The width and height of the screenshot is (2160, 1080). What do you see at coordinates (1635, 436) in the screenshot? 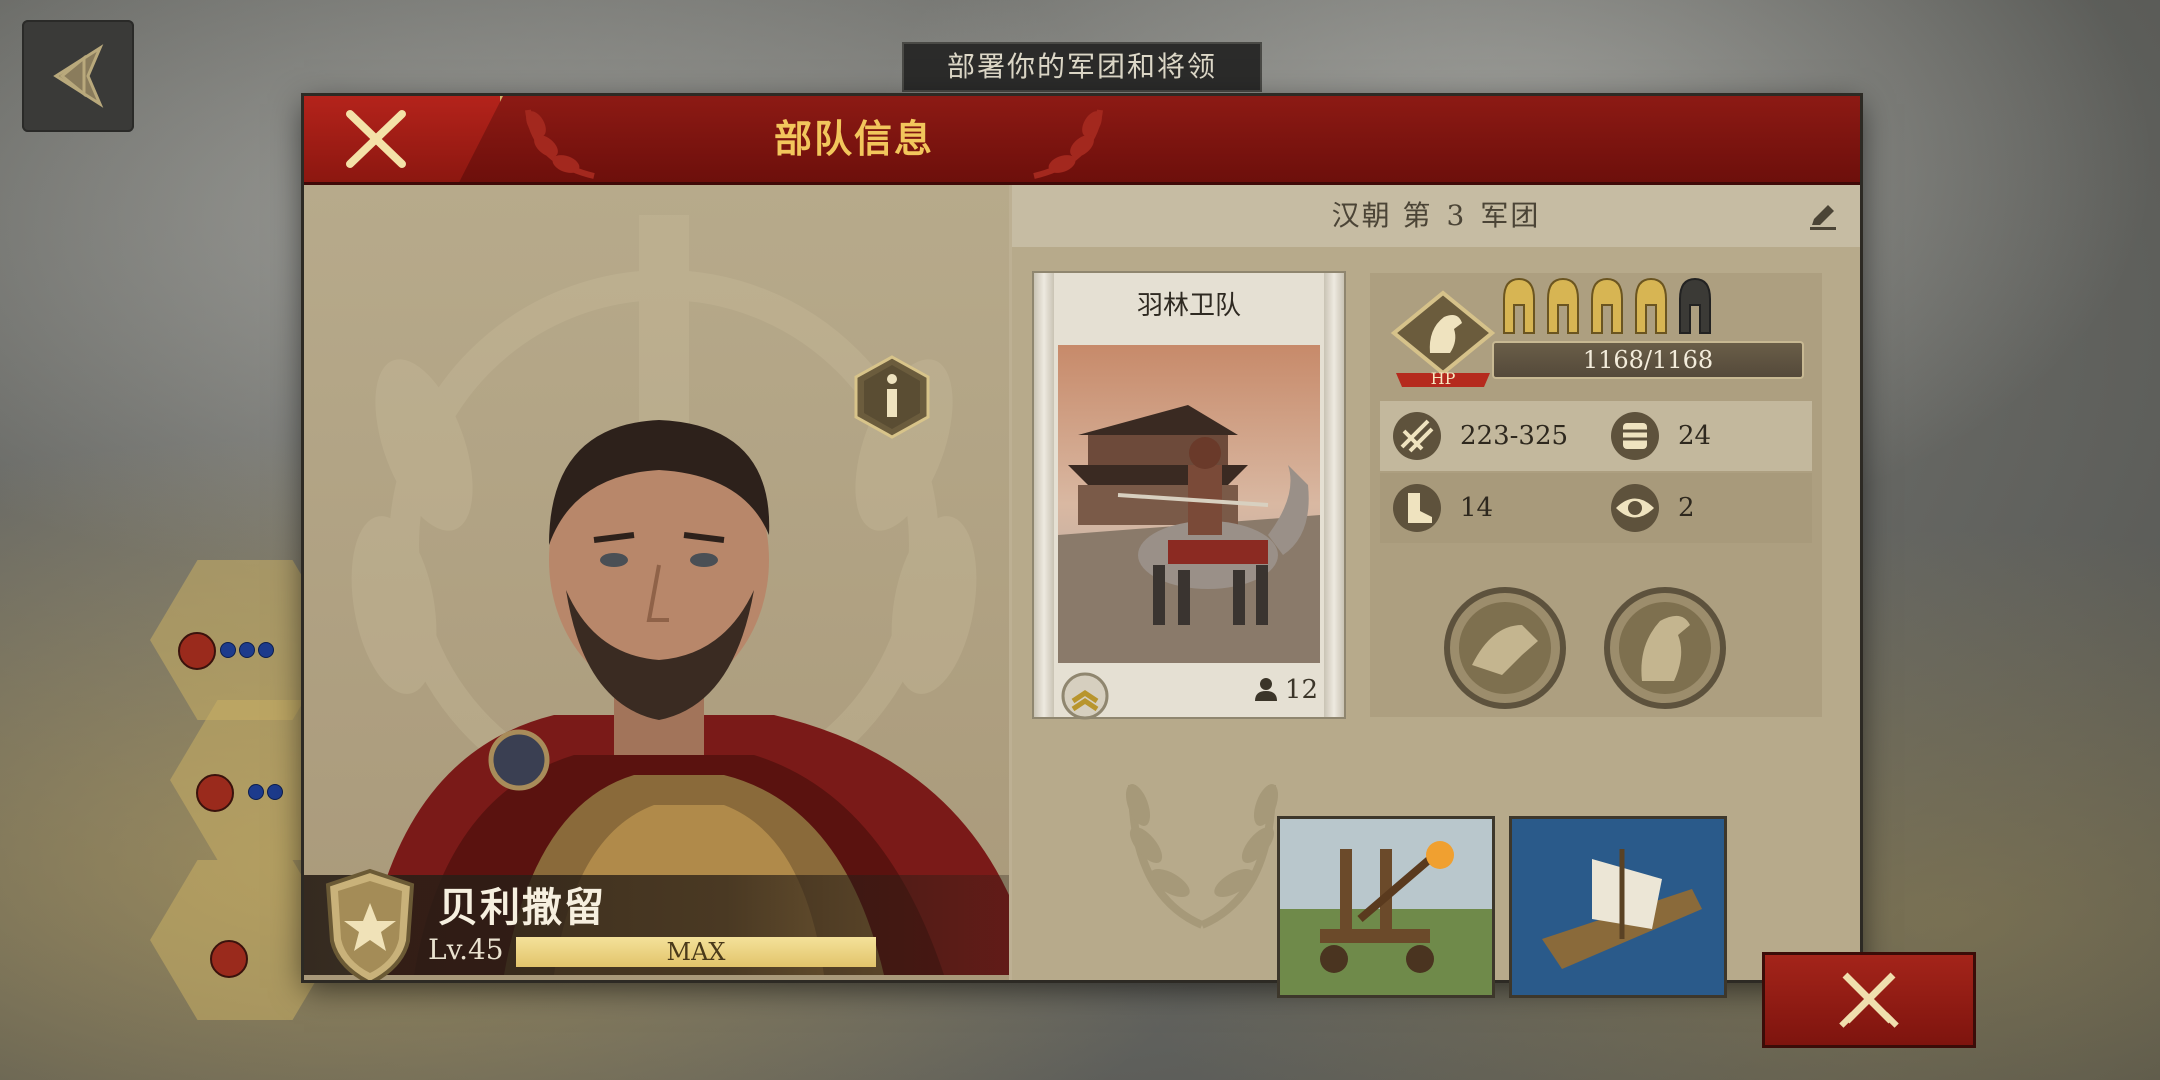
I see `armor-icon` at bounding box center [1635, 436].